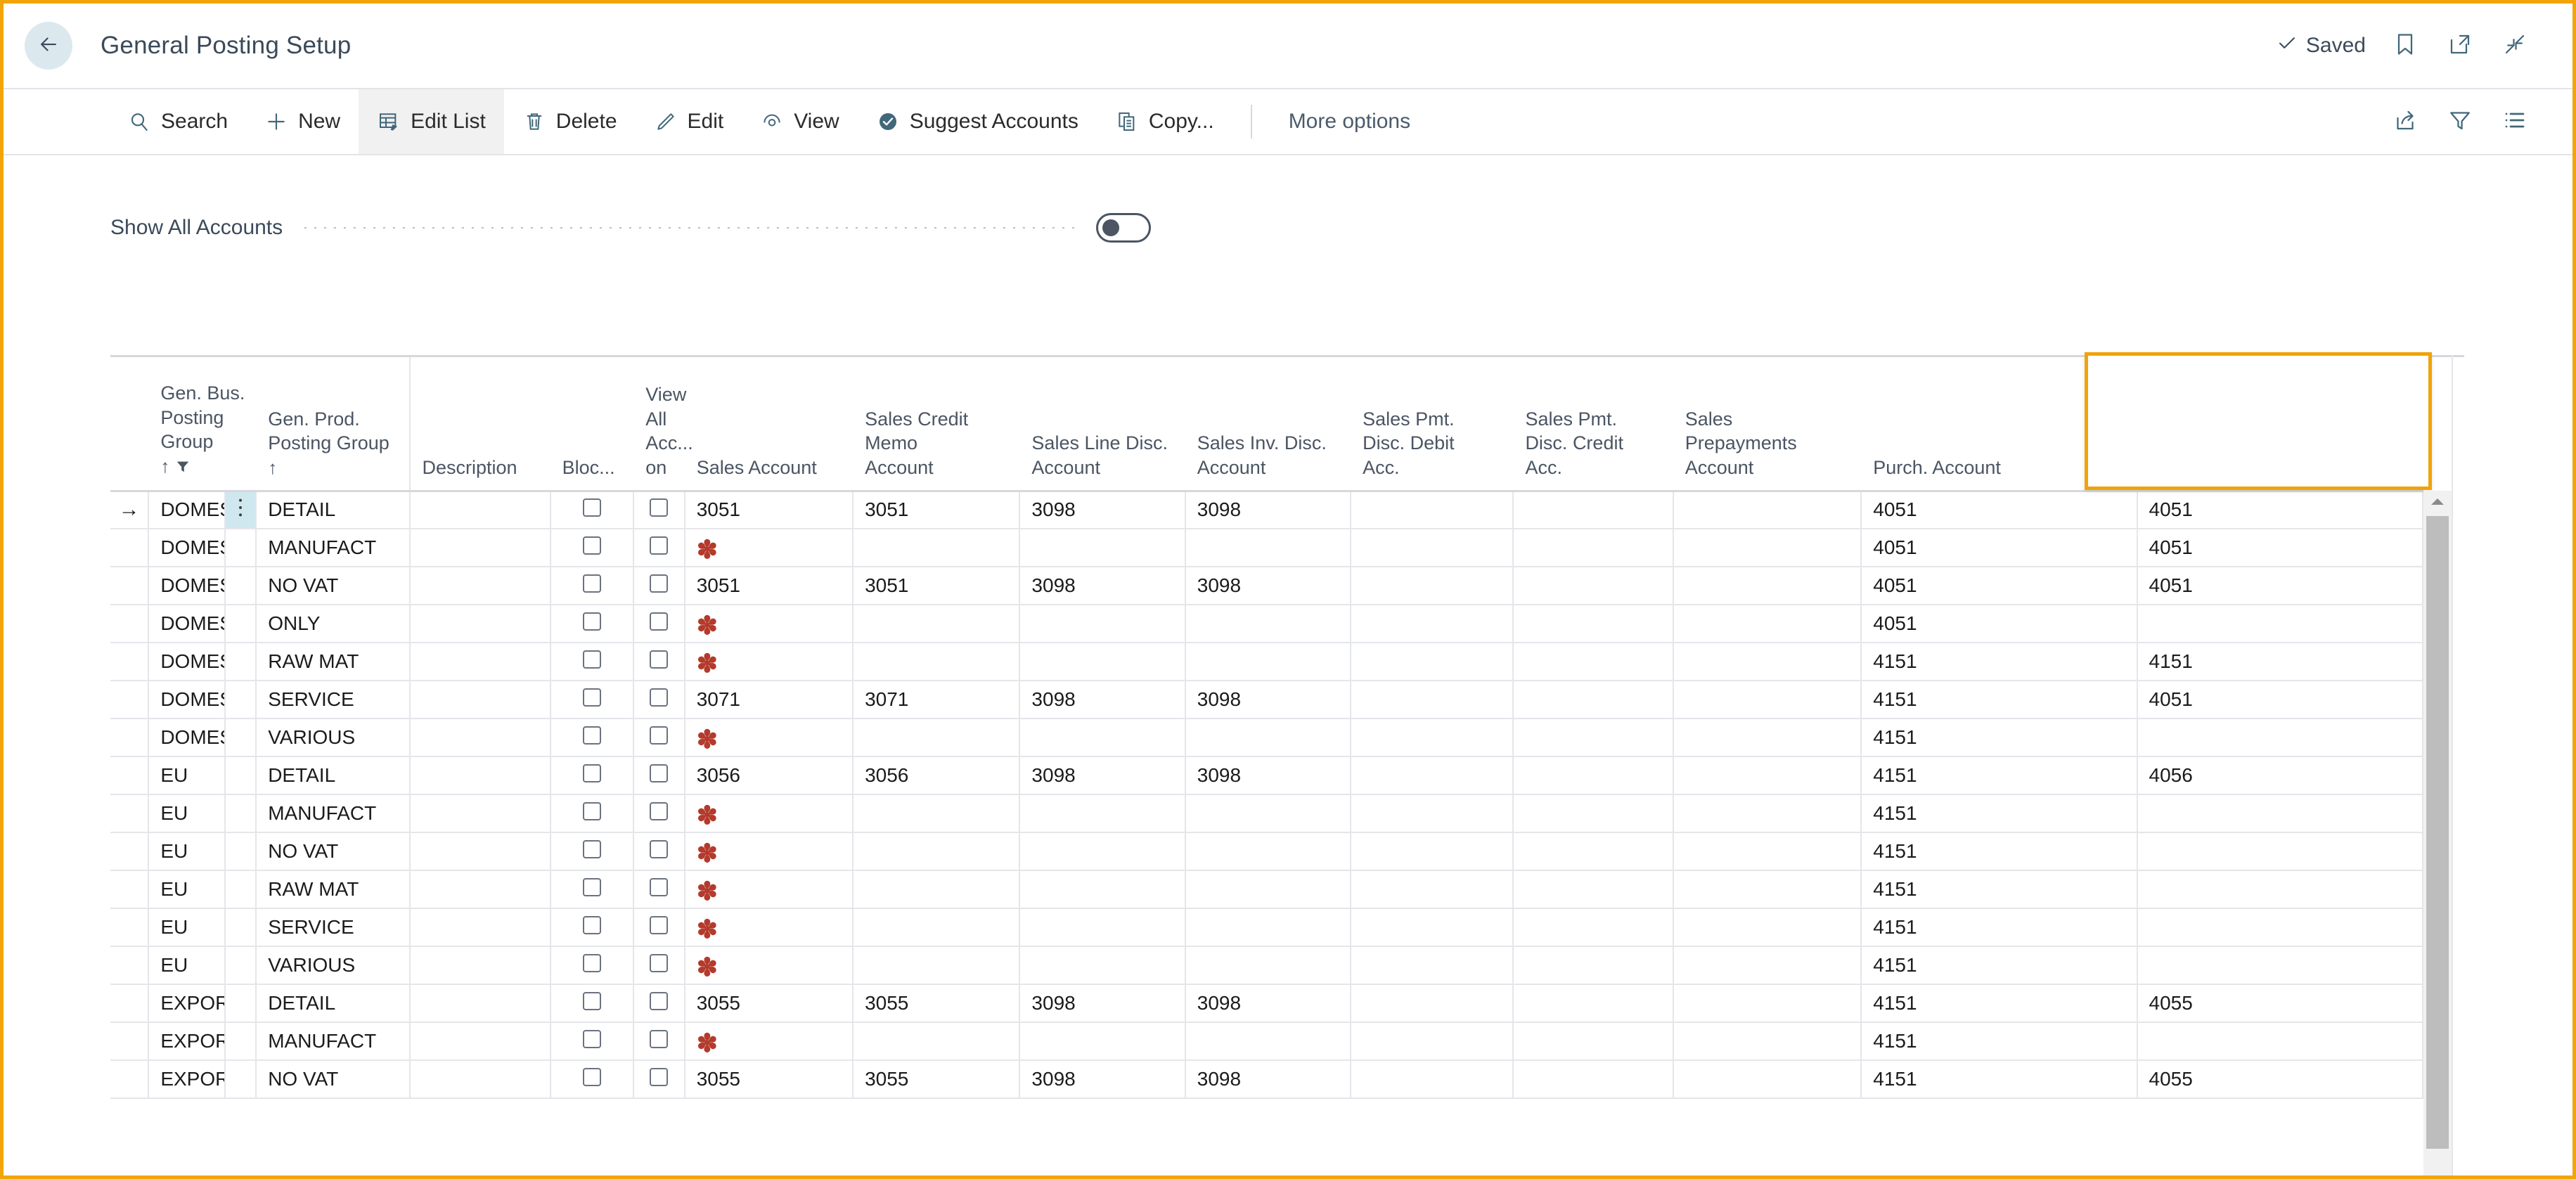  What do you see at coordinates (769, 813) in the screenshot?
I see `cell-sales-account: ✽` at bounding box center [769, 813].